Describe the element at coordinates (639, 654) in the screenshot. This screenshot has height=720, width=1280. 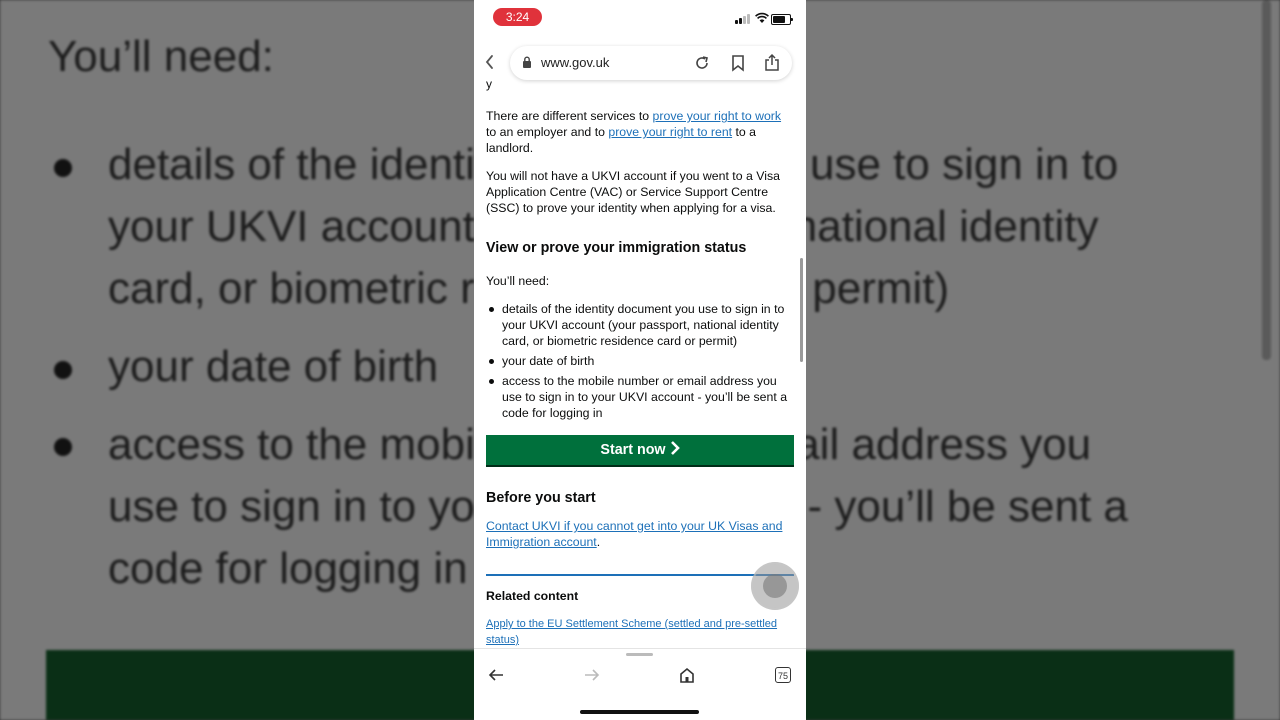
I see `drag-handle` at that location.